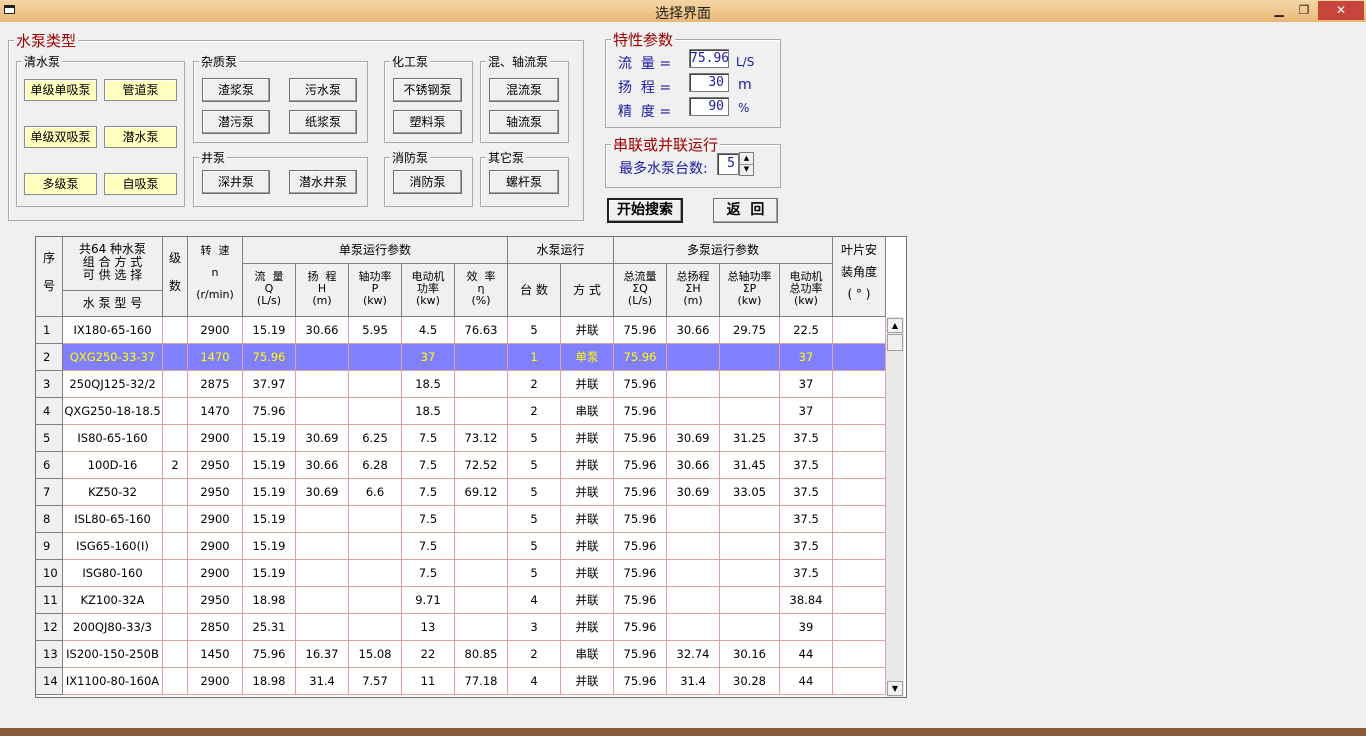 The image size is (1366, 736). What do you see at coordinates (461, 519) in the screenshot?
I see `table-row: 8 ISL80-65-160 2900 15.19 7.5 5 并联 75.96 37.5` at bounding box center [461, 519].